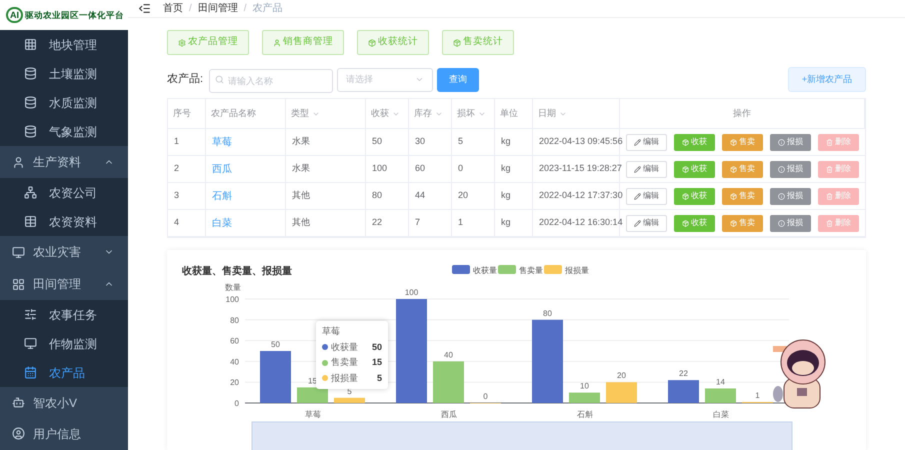 This screenshot has height=450, width=905. Describe the element at coordinates (566, 270) in the screenshot. I see `legend-item: 报损量` at that location.